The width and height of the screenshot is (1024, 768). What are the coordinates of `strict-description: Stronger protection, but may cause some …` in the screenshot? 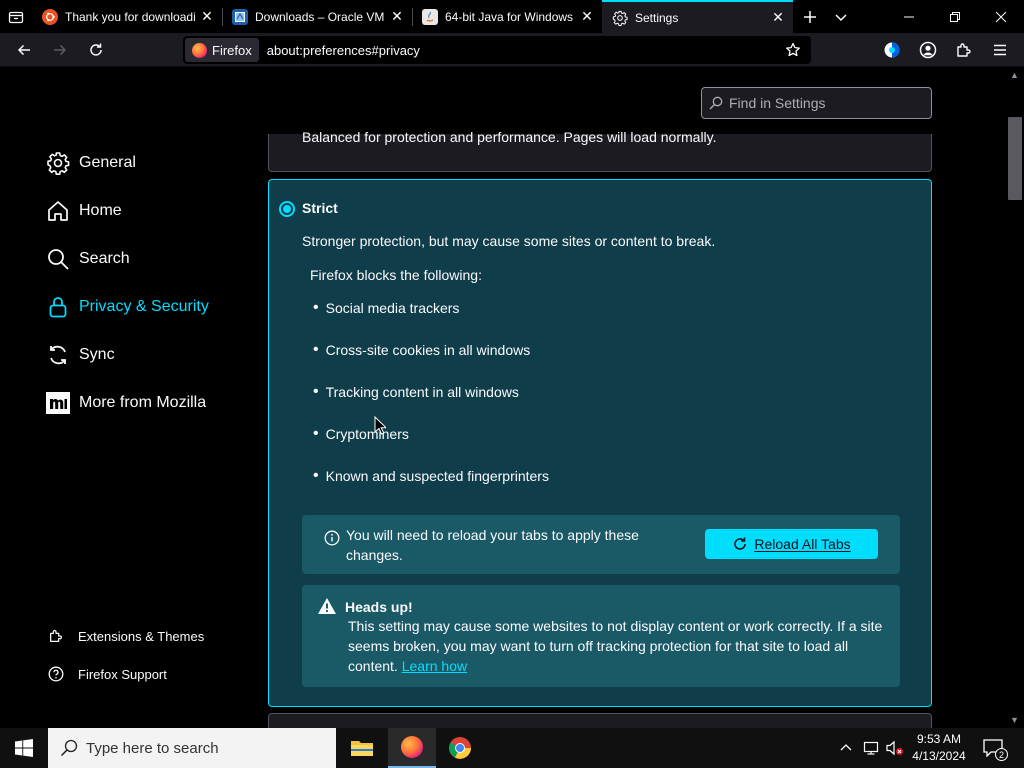 It's located at (509, 241).